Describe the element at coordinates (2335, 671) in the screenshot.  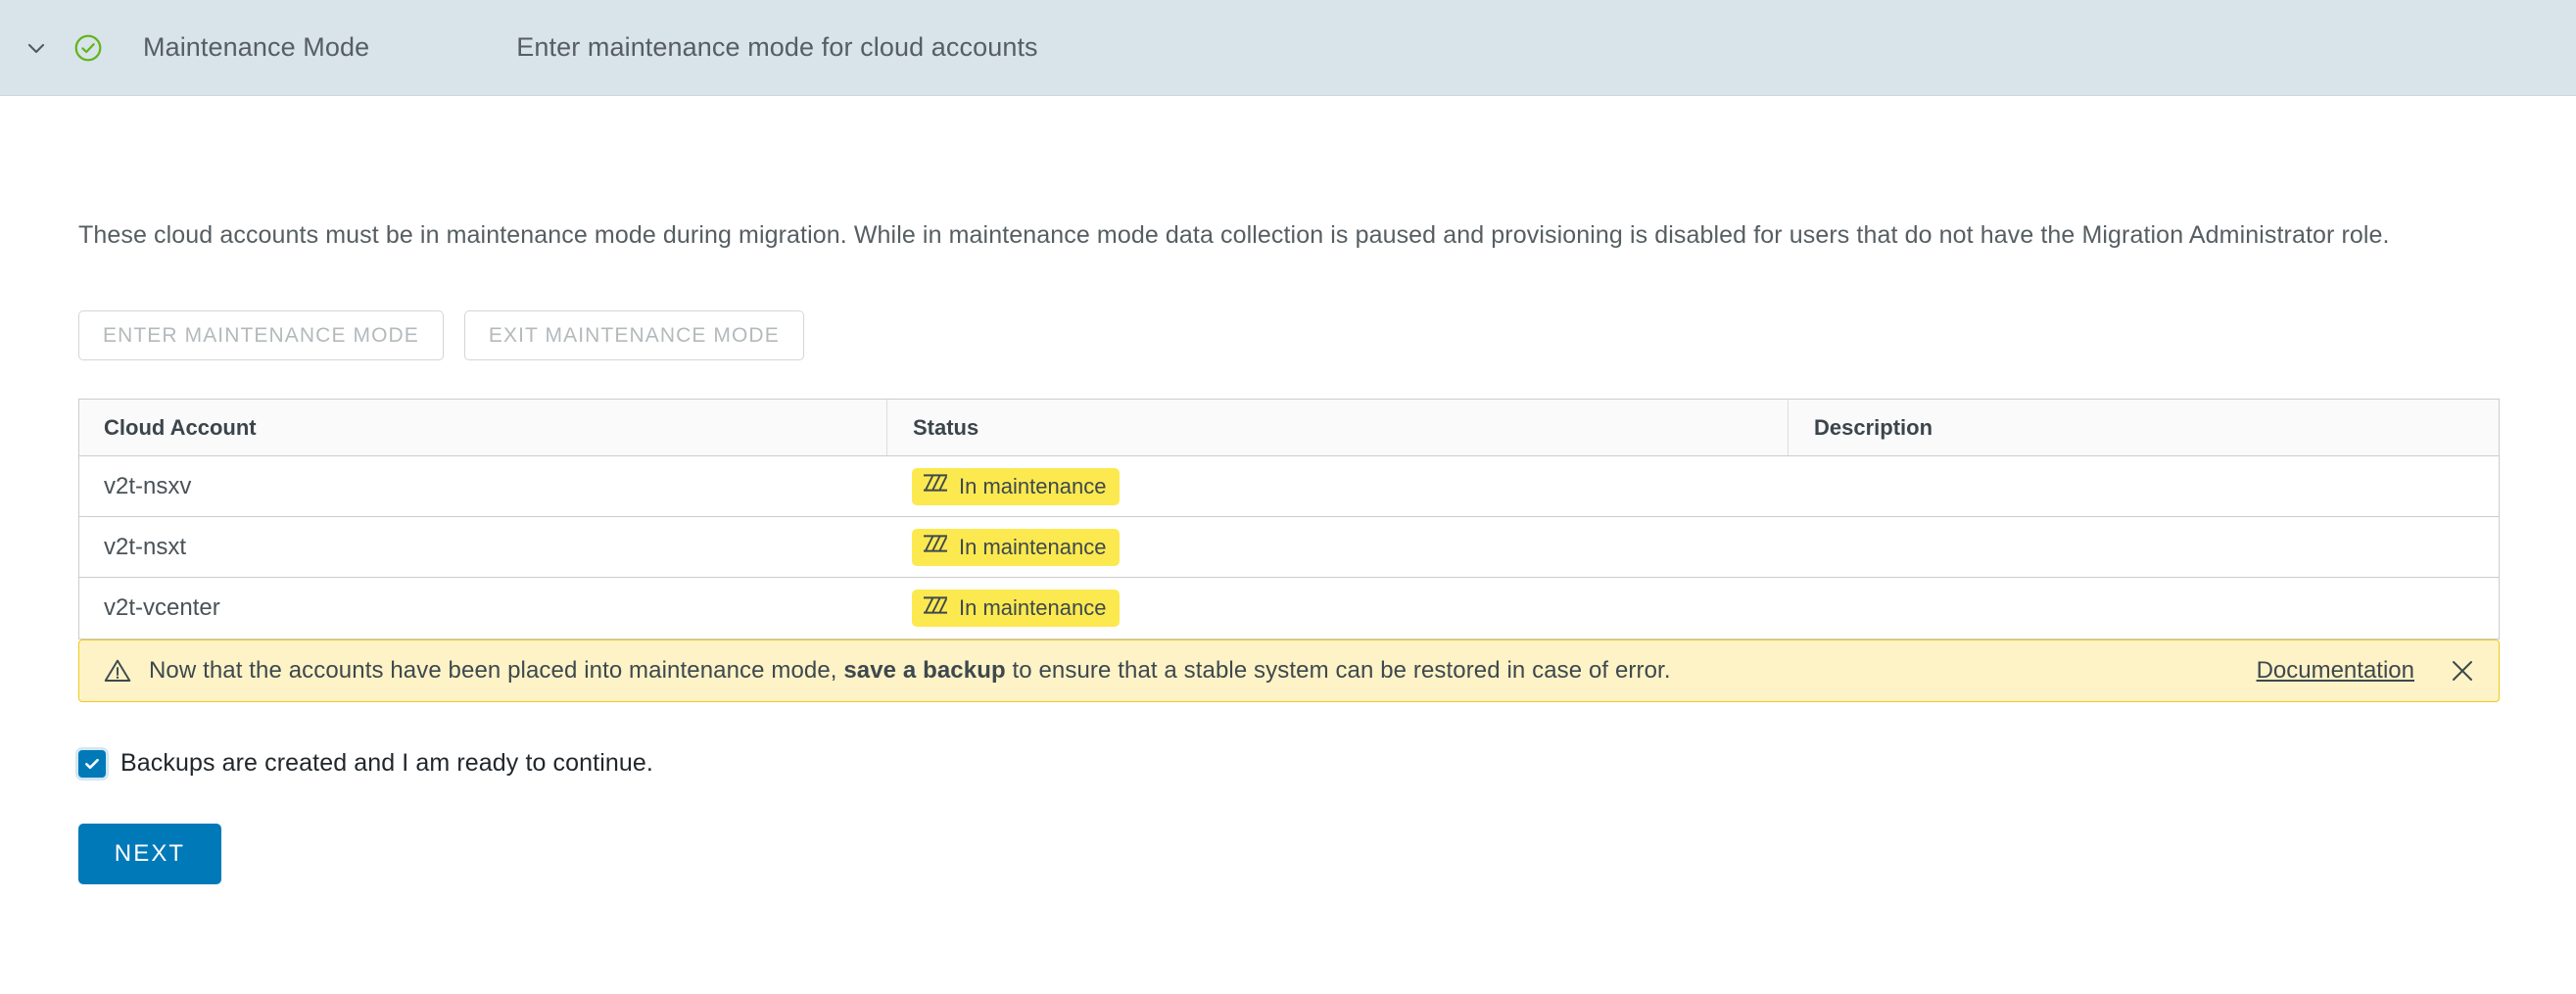
I see `documentation-link: Documentation` at that location.